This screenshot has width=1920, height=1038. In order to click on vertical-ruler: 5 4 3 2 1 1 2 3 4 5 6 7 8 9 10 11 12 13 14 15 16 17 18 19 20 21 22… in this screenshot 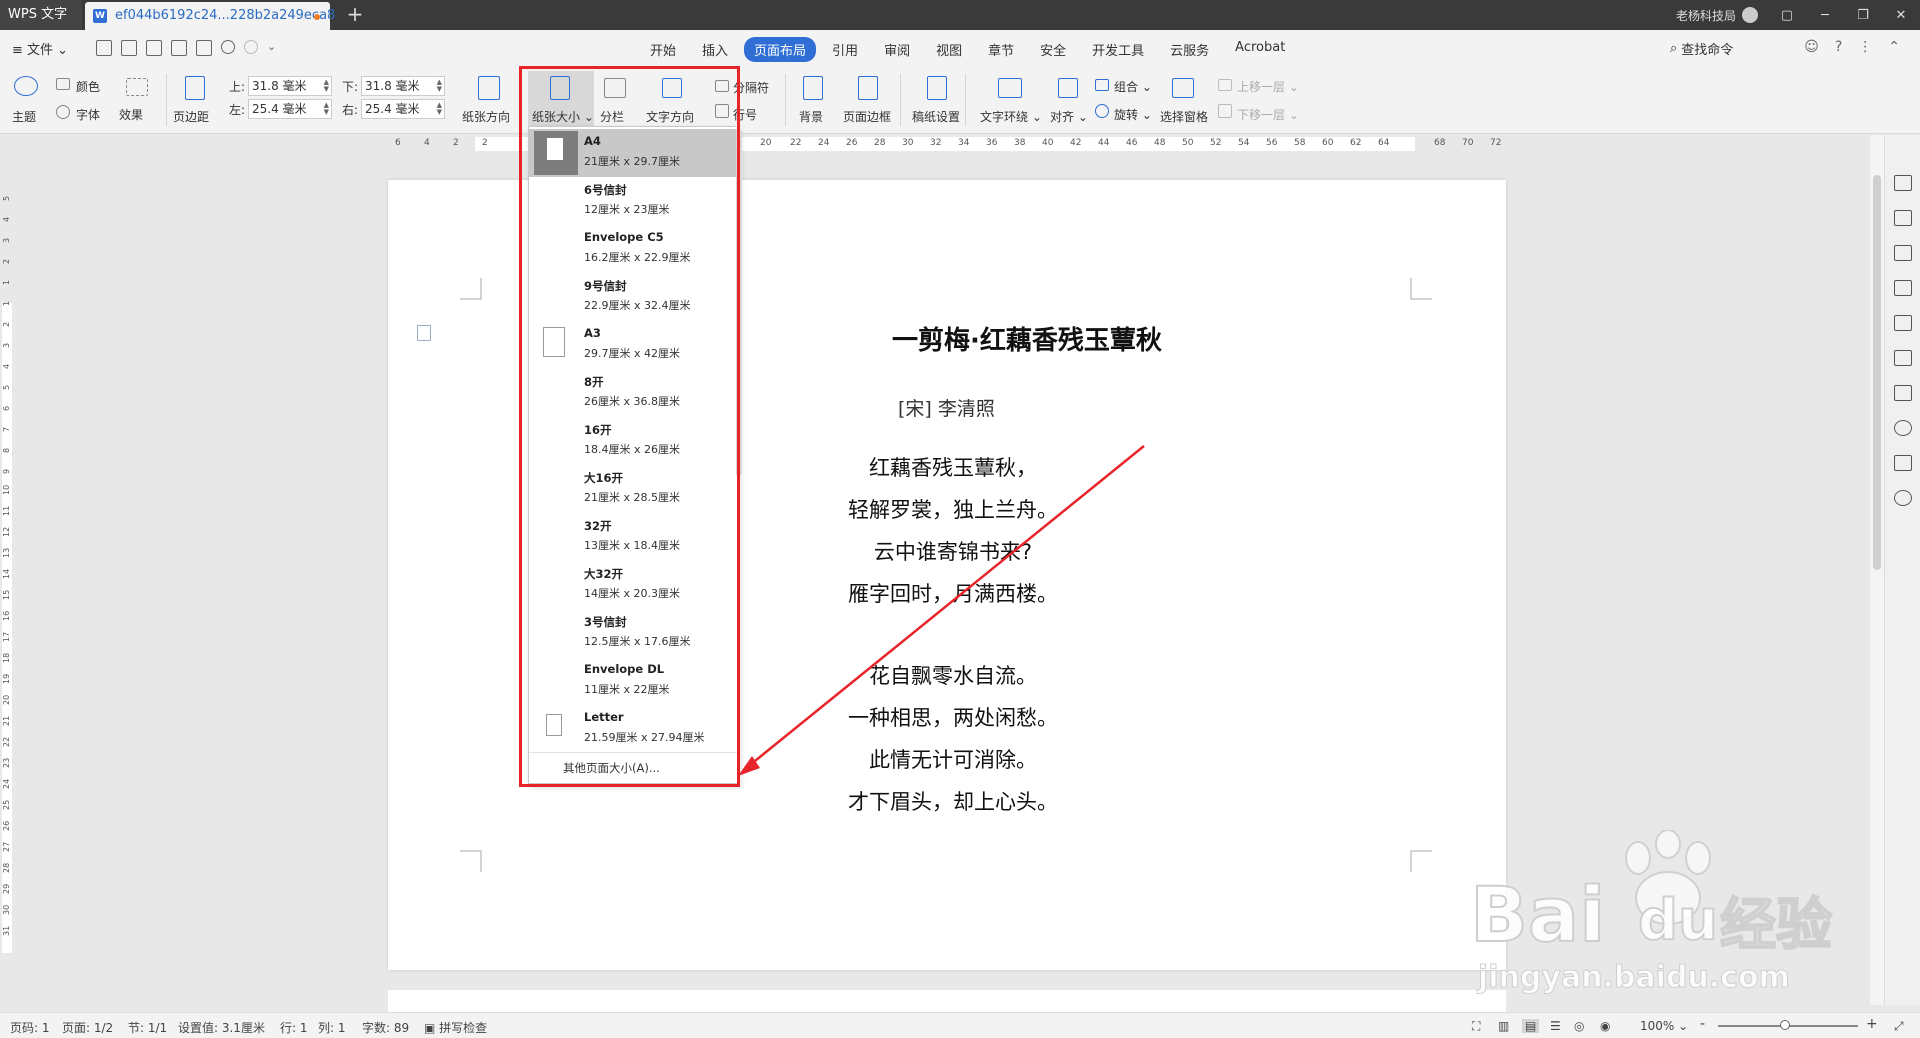, I will do `click(7, 553)`.